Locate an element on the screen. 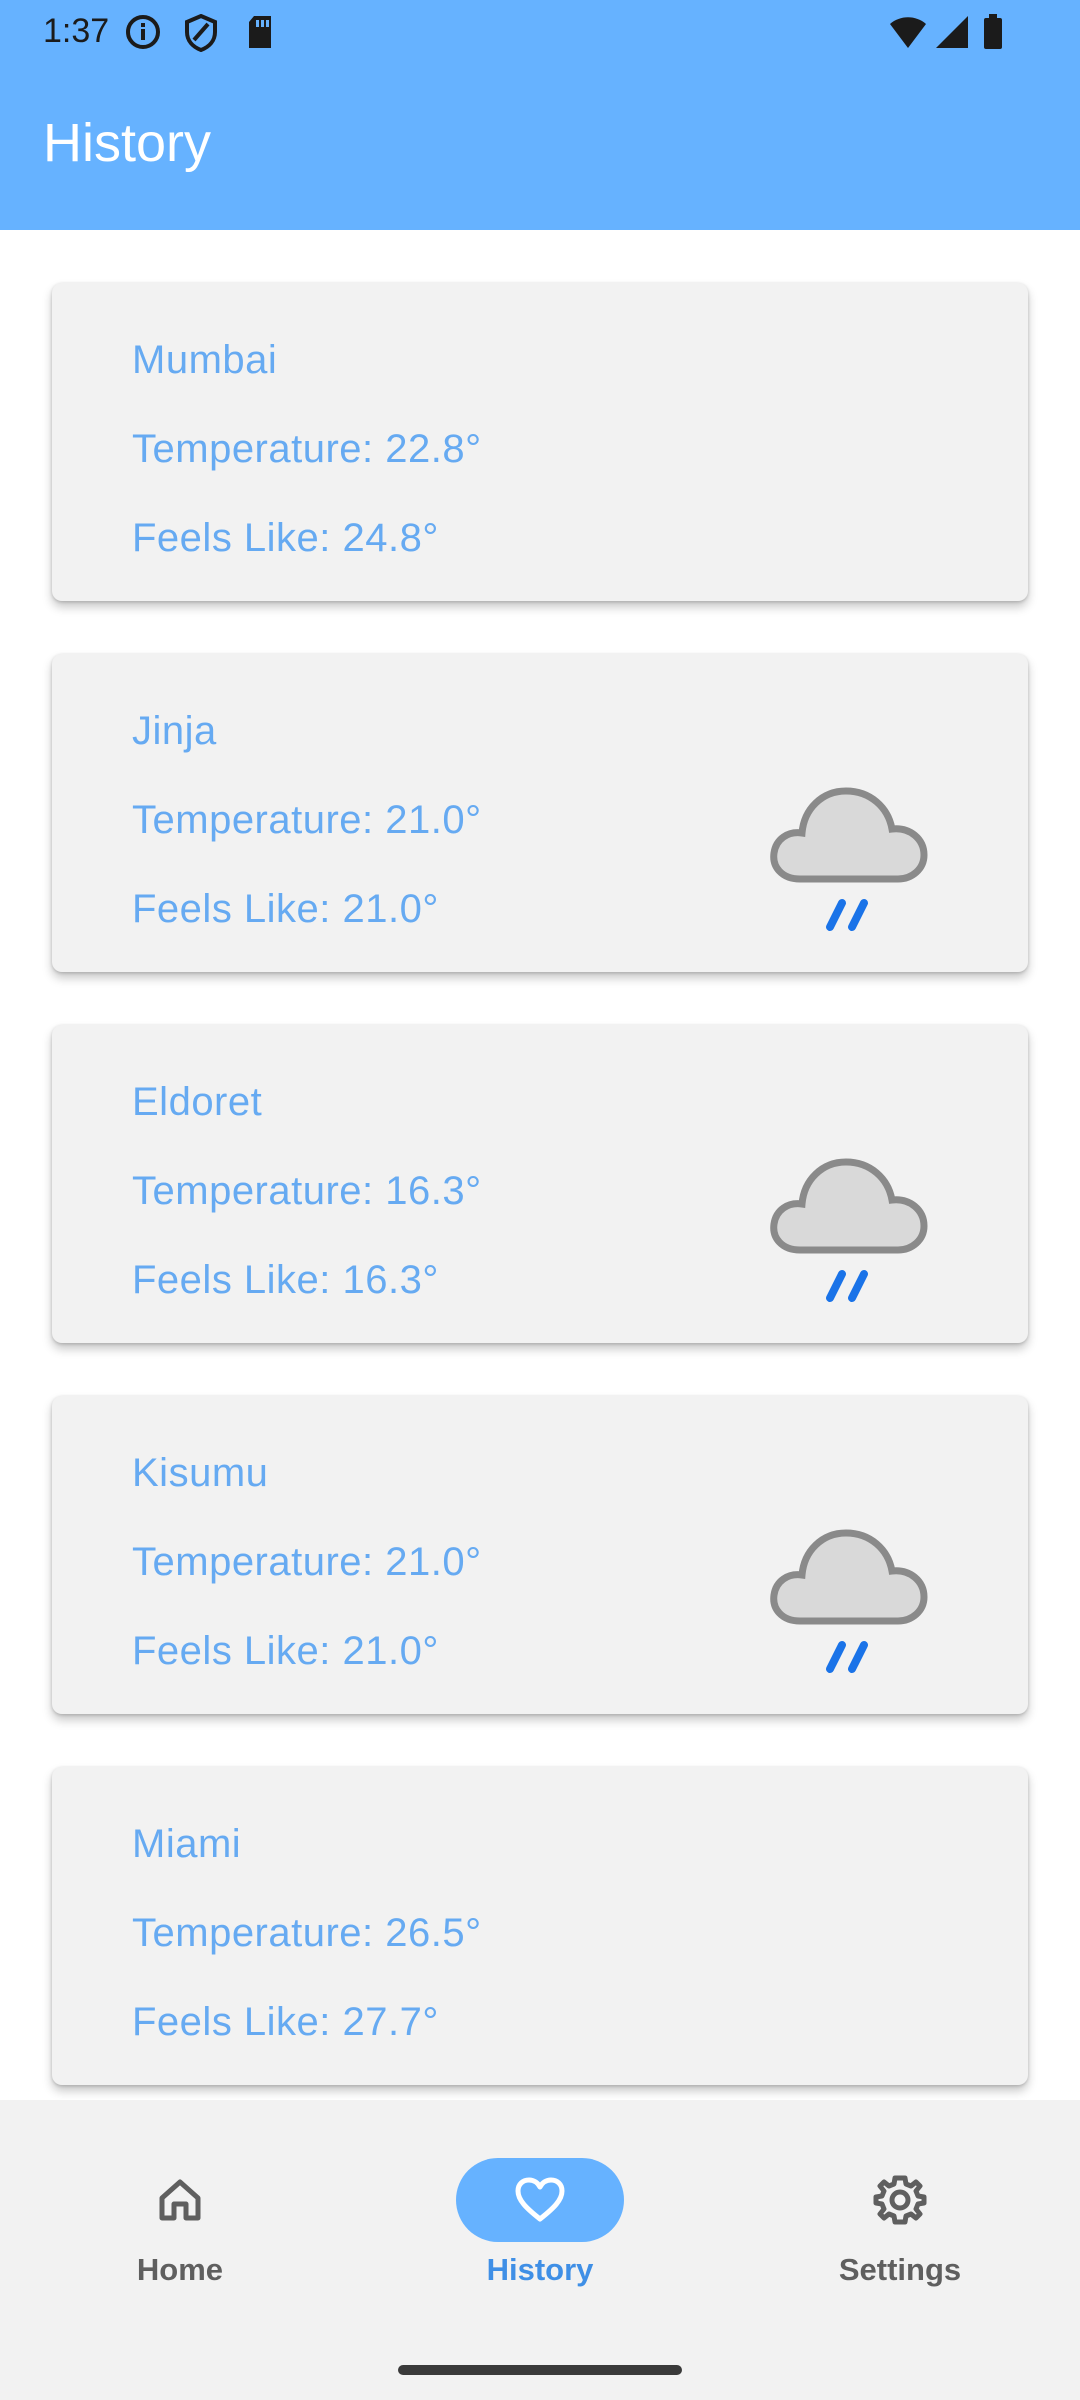  gear-icon is located at coordinates (900, 2200).